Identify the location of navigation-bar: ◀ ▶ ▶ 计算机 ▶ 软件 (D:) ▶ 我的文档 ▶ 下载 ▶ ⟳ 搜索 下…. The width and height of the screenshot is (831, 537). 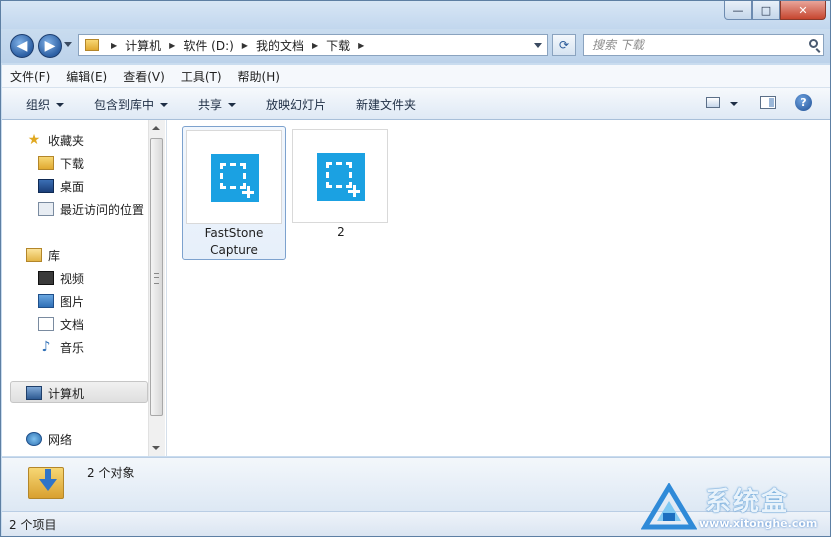
(415, 46).